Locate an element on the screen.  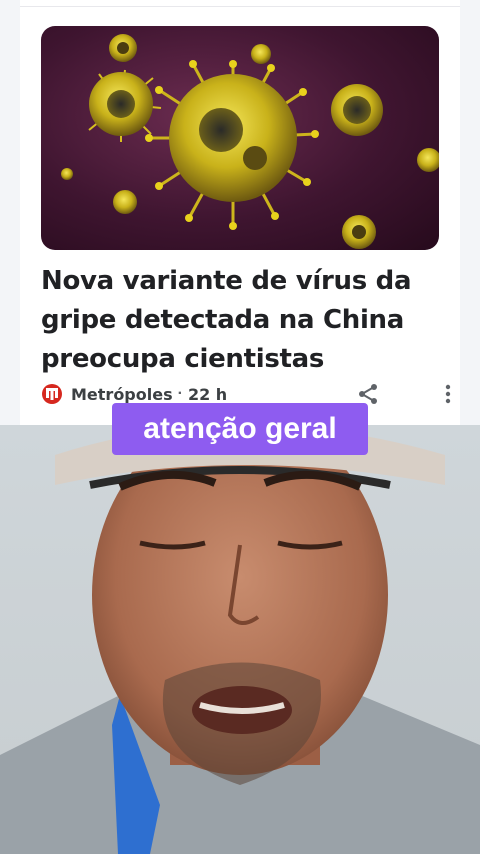
more-options-icon is located at coordinates (448, 394).